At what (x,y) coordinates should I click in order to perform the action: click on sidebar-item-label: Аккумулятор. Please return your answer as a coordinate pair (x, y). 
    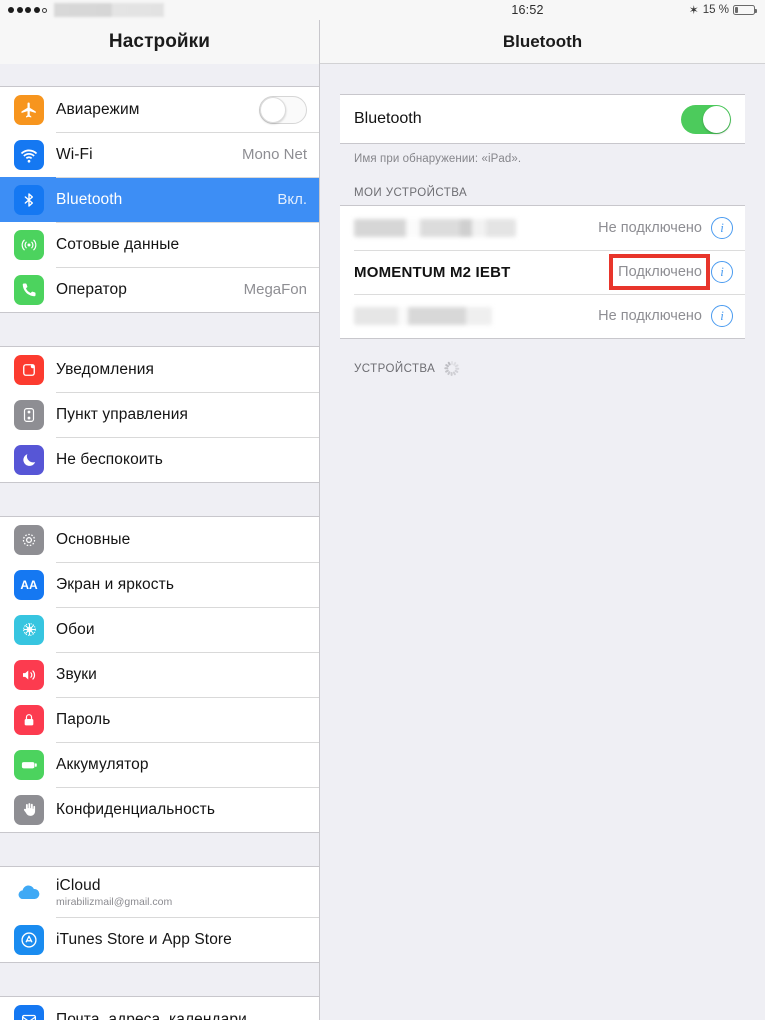
    Looking at the image, I should click on (102, 764).